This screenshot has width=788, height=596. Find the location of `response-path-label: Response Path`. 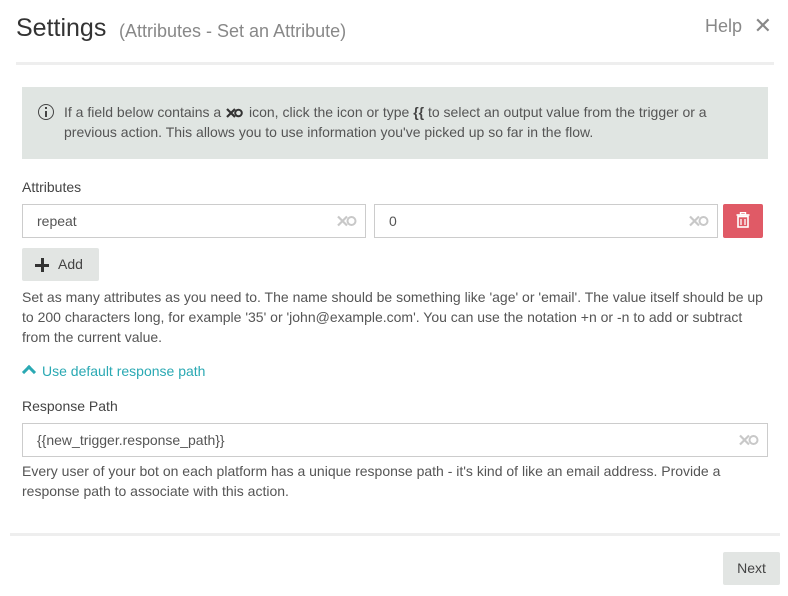

response-path-label: Response Path is located at coordinates (70, 406).